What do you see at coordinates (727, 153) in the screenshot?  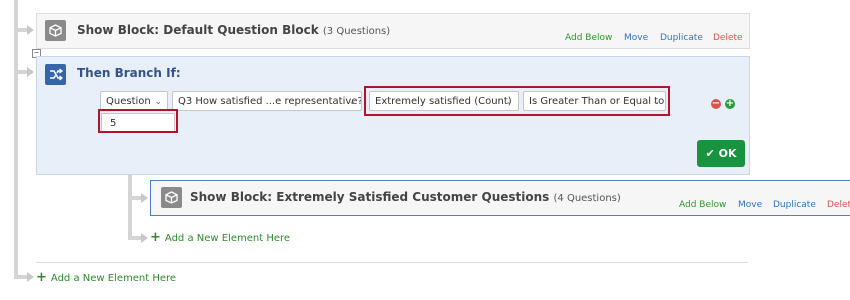 I see `ok-label: OK` at bounding box center [727, 153].